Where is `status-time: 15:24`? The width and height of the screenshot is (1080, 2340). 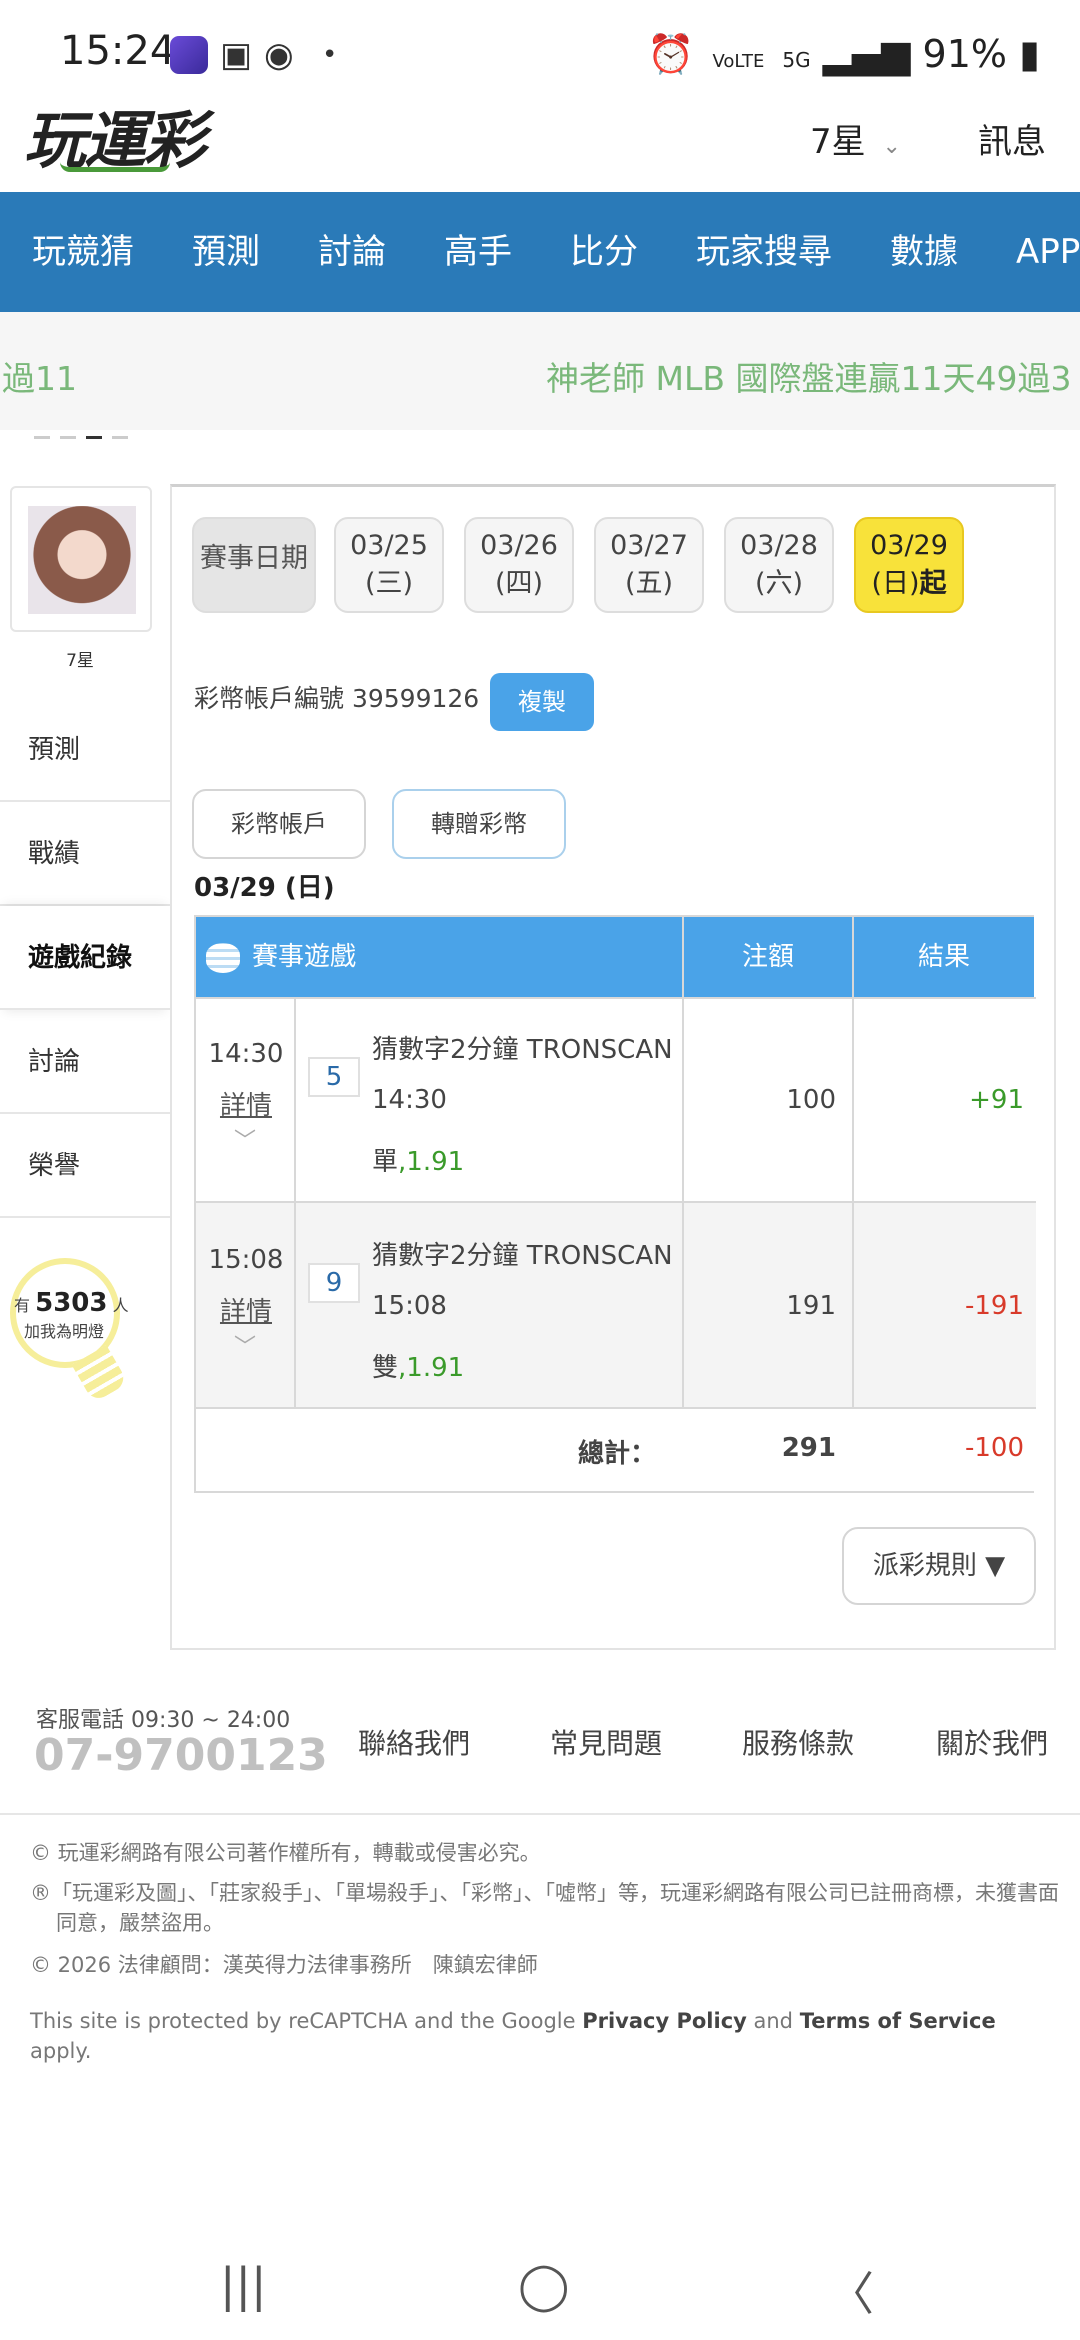 status-time: 15:24 is located at coordinates (118, 51).